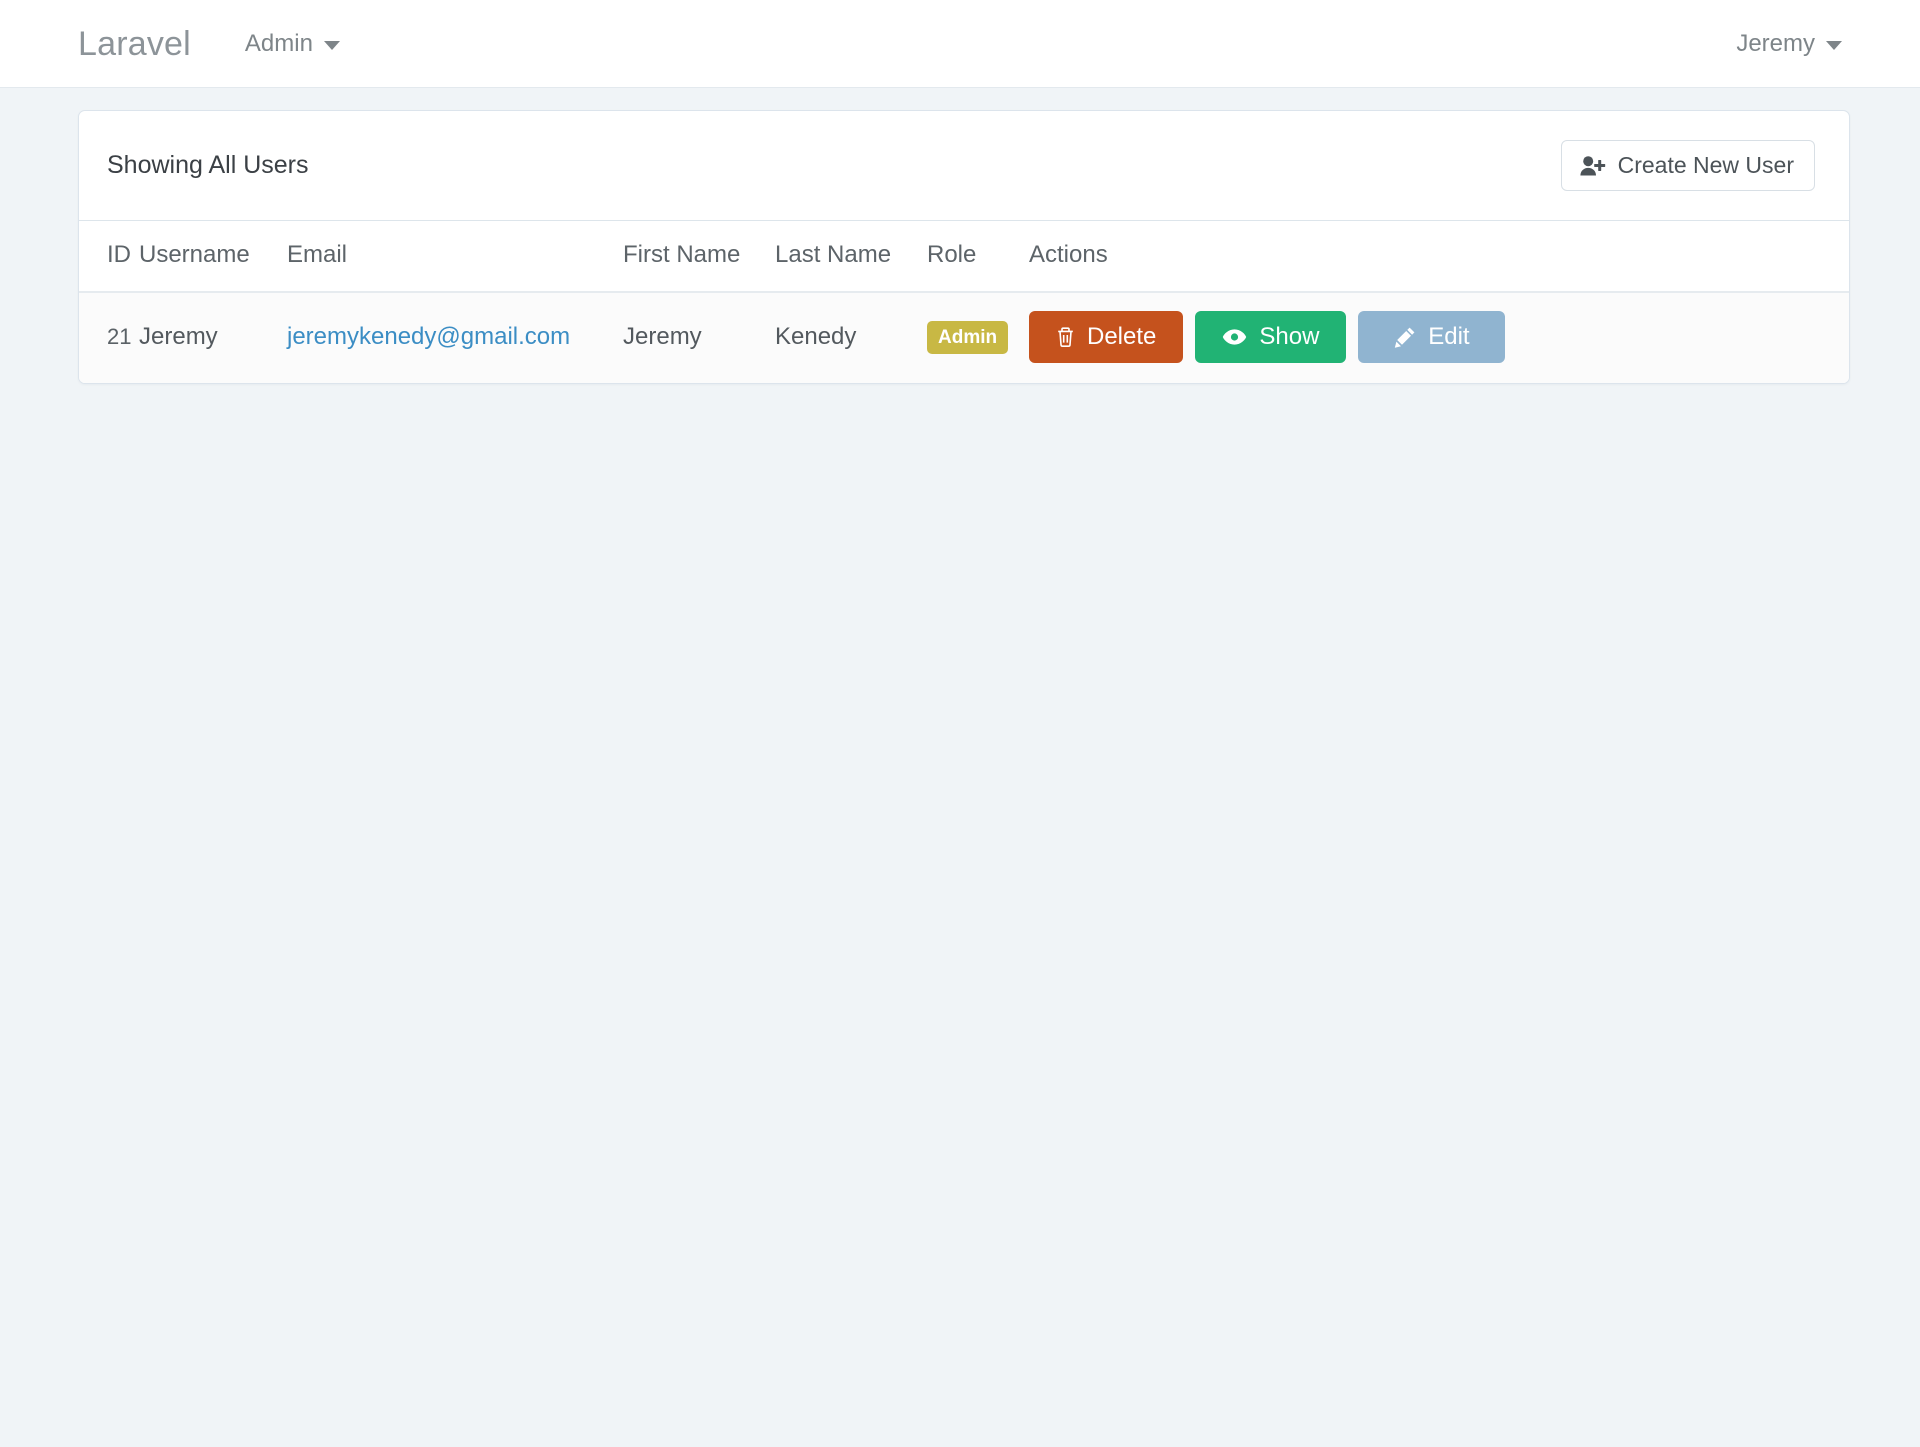 The height and width of the screenshot is (1447, 1920). Describe the element at coordinates (213, 257) in the screenshot. I see `column-header-username: Username` at that location.